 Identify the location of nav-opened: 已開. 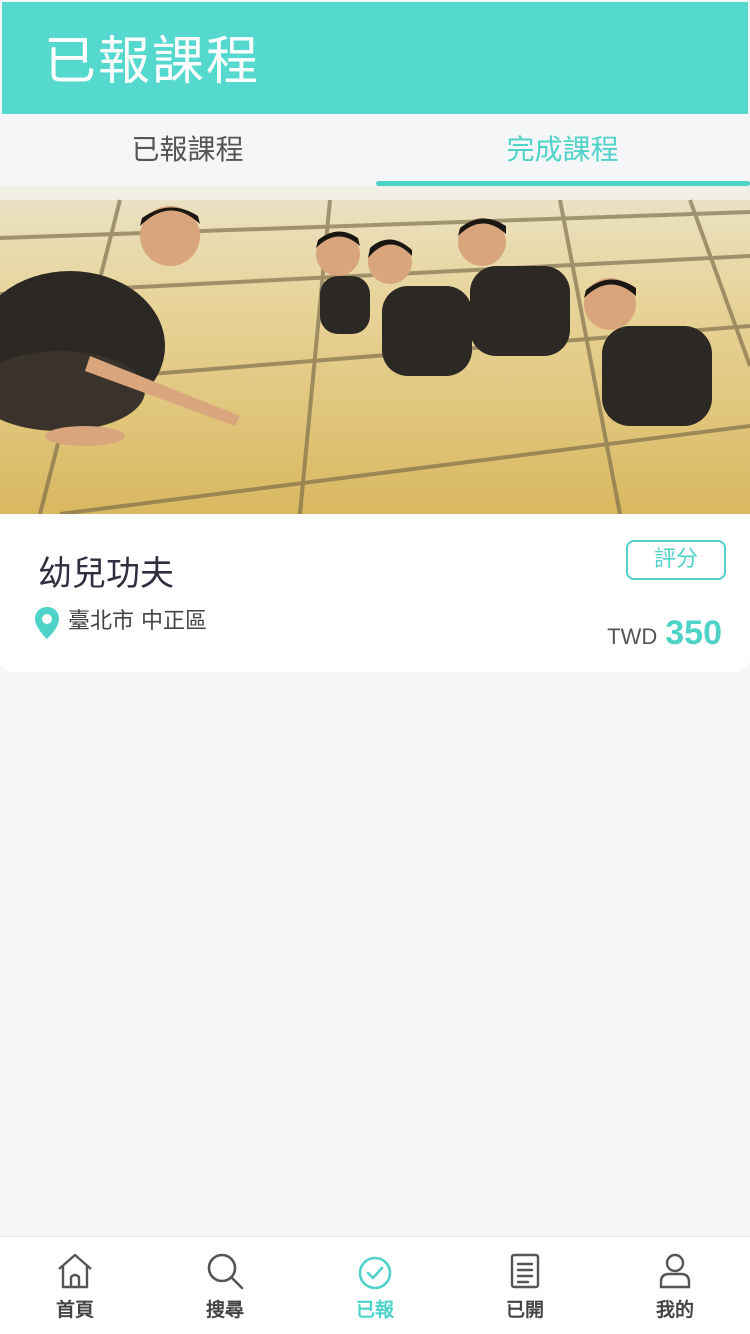
(525, 1285).